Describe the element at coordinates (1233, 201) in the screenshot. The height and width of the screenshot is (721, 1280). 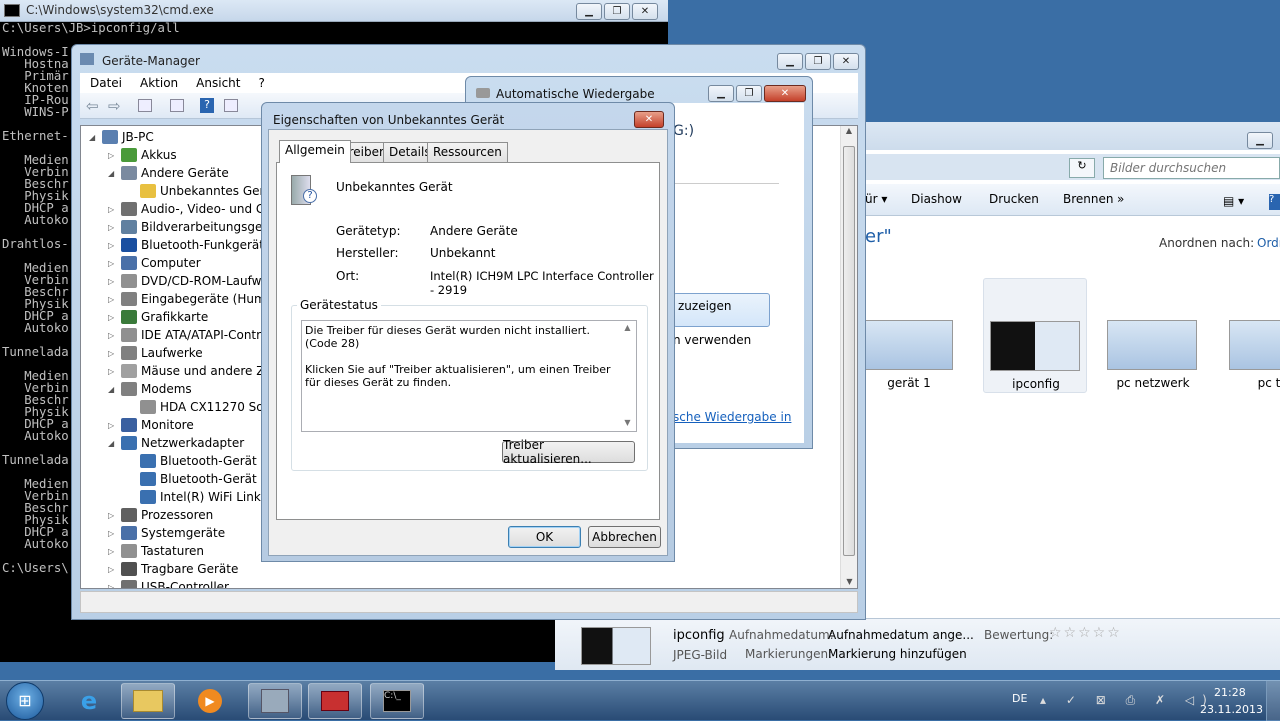
I see `view-options-icon: ▤ ▾` at that location.